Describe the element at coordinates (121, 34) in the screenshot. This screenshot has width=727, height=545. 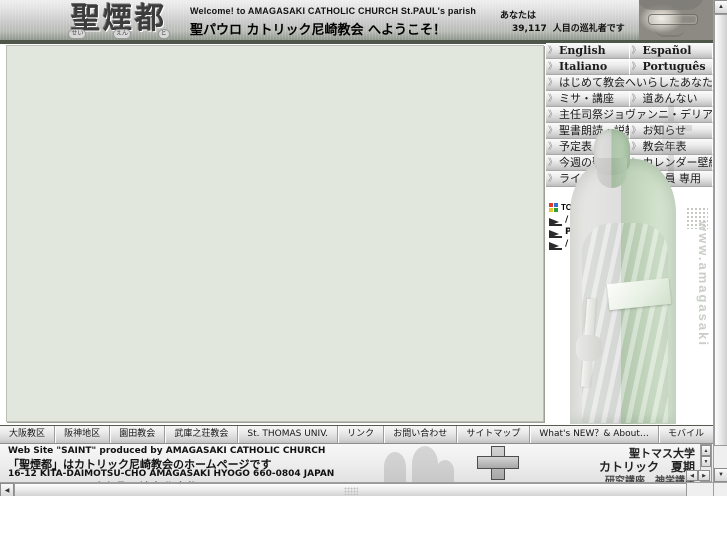
I see `logo-ruby-2: えん` at that location.